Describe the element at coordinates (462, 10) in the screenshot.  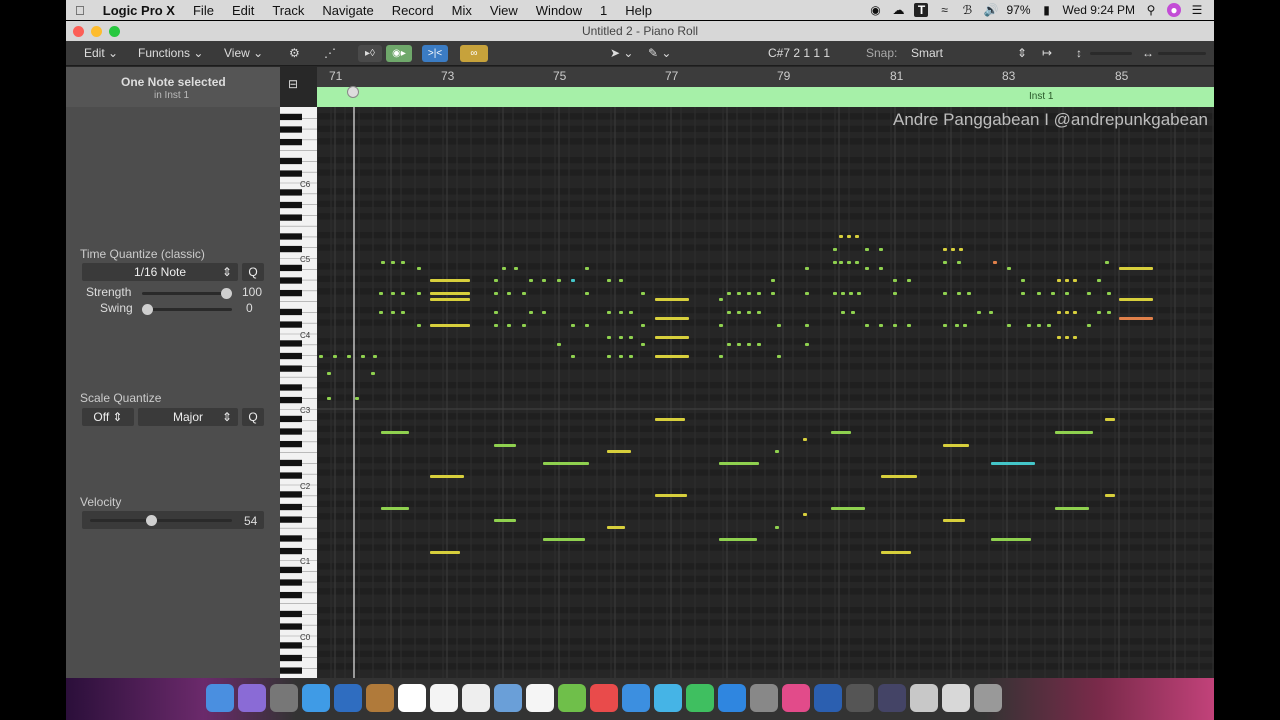
I see `menu-mix: Mix` at that location.